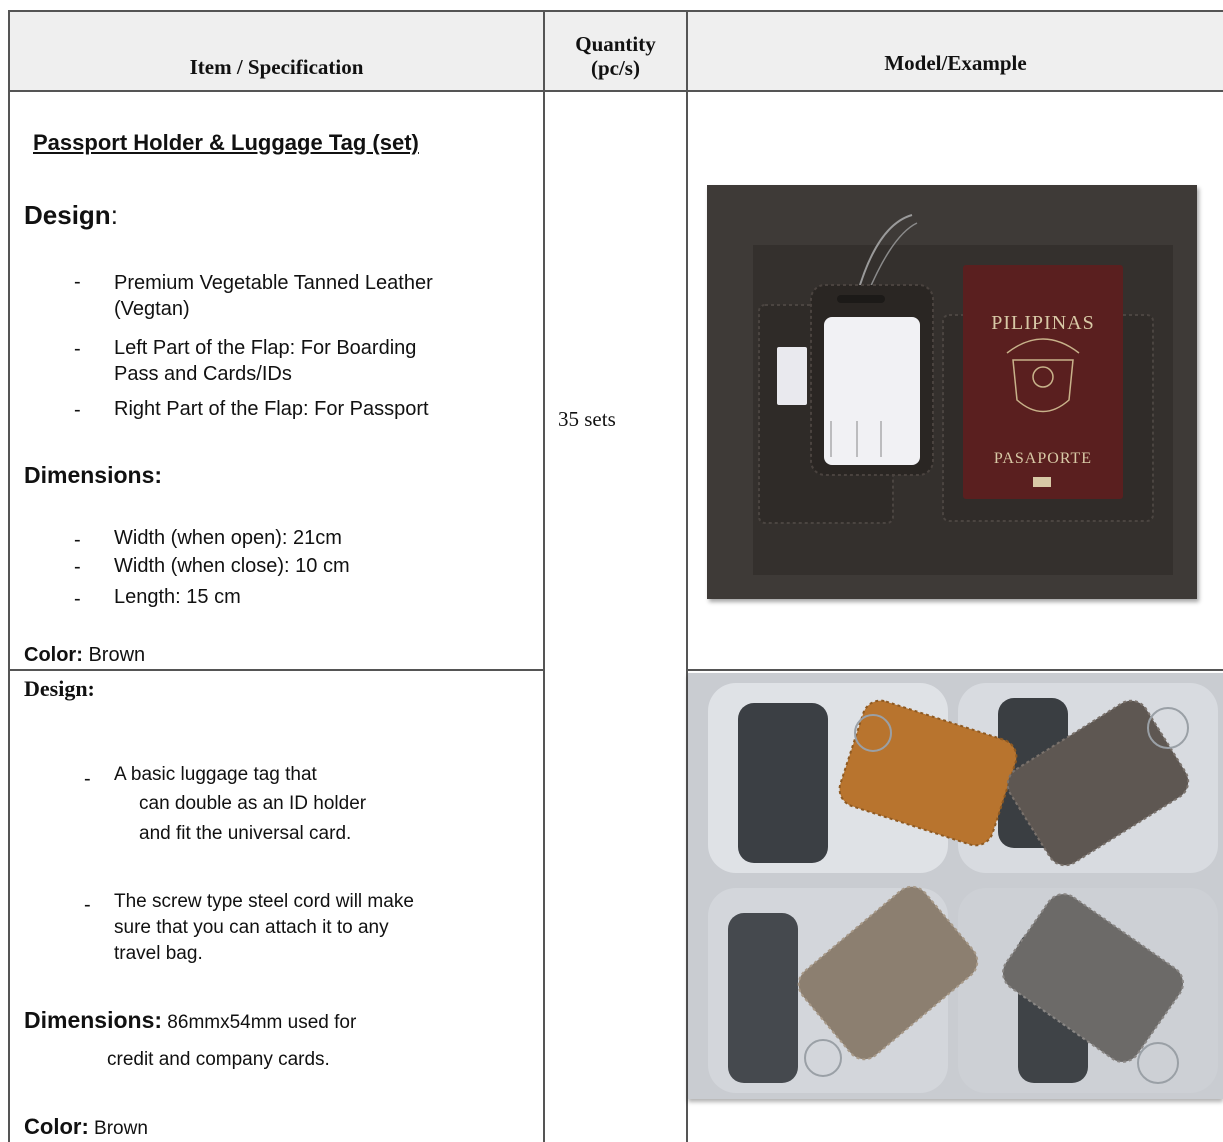 The image size is (1223, 1142). What do you see at coordinates (587, 419) in the screenshot?
I see `quantity-value: 35 sets` at bounding box center [587, 419].